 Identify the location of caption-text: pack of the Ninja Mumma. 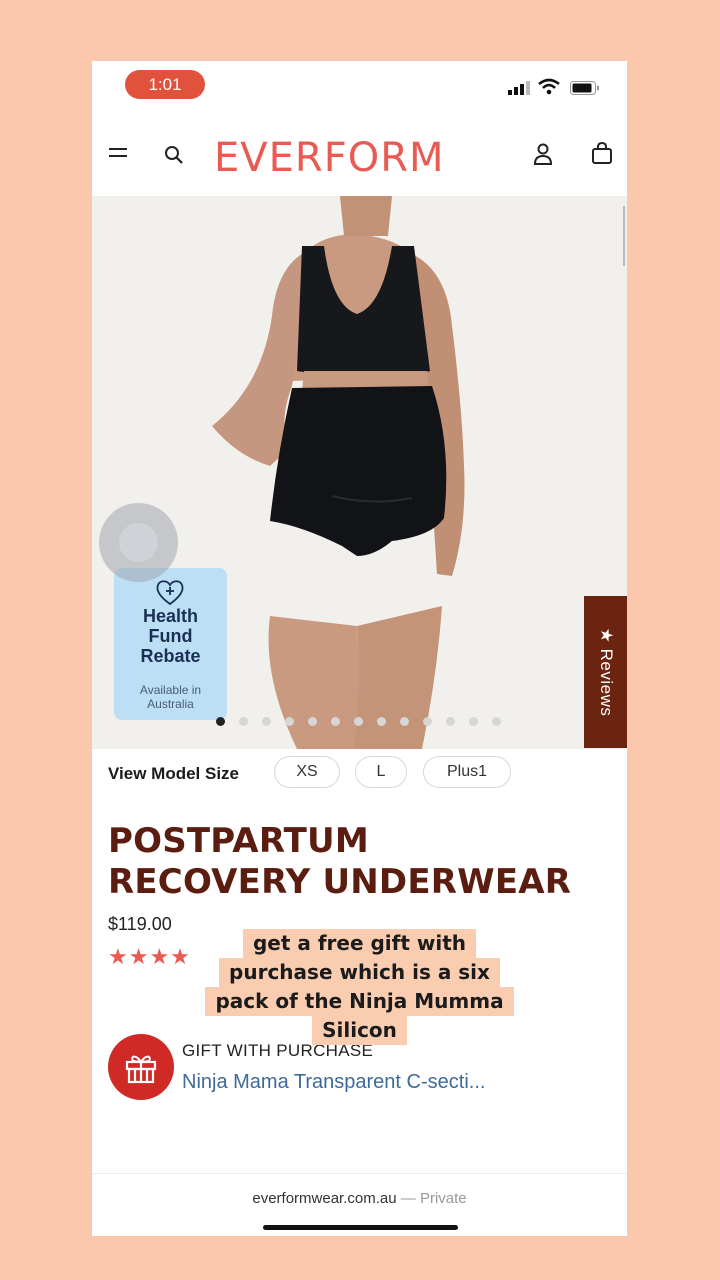
(359, 1001).